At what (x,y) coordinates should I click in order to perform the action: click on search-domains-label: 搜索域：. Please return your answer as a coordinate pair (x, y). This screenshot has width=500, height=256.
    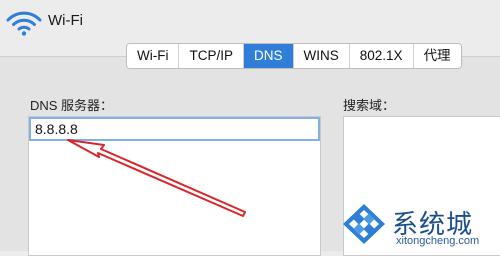
    Looking at the image, I should click on (369, 105).